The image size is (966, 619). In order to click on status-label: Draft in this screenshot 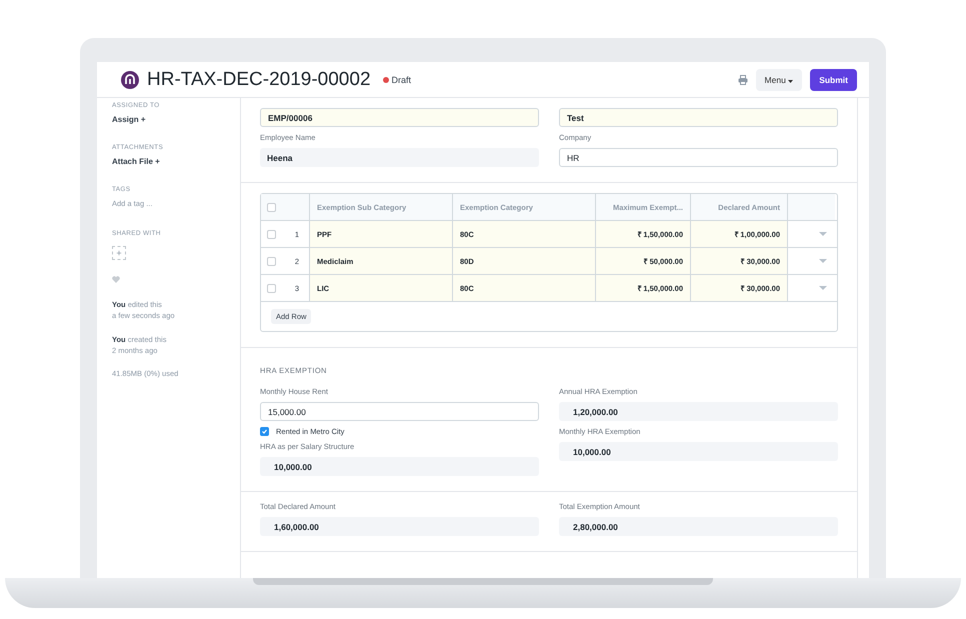, I will do `click(402, 79)`.